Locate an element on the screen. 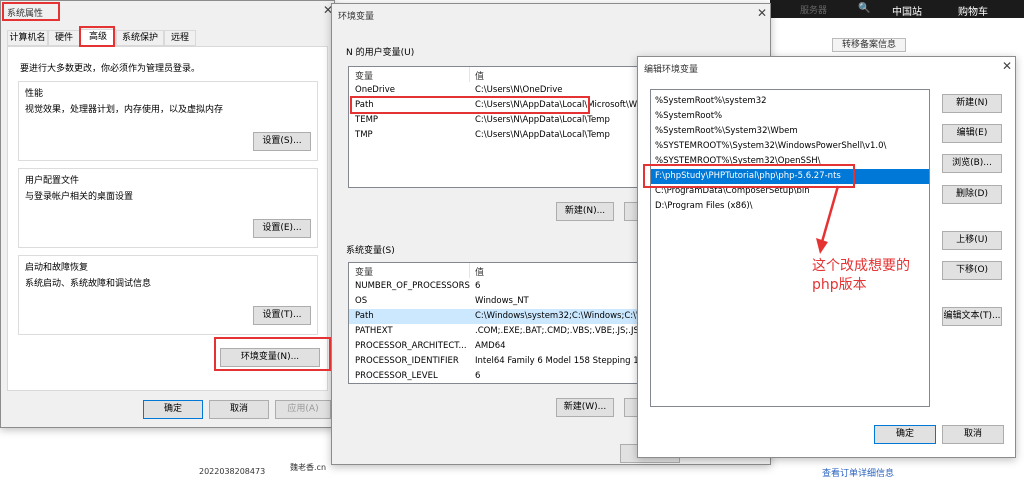 This screenshot has height=479, width=1024. nav-china-site: 中国站 is located at coordinates (907, 10).